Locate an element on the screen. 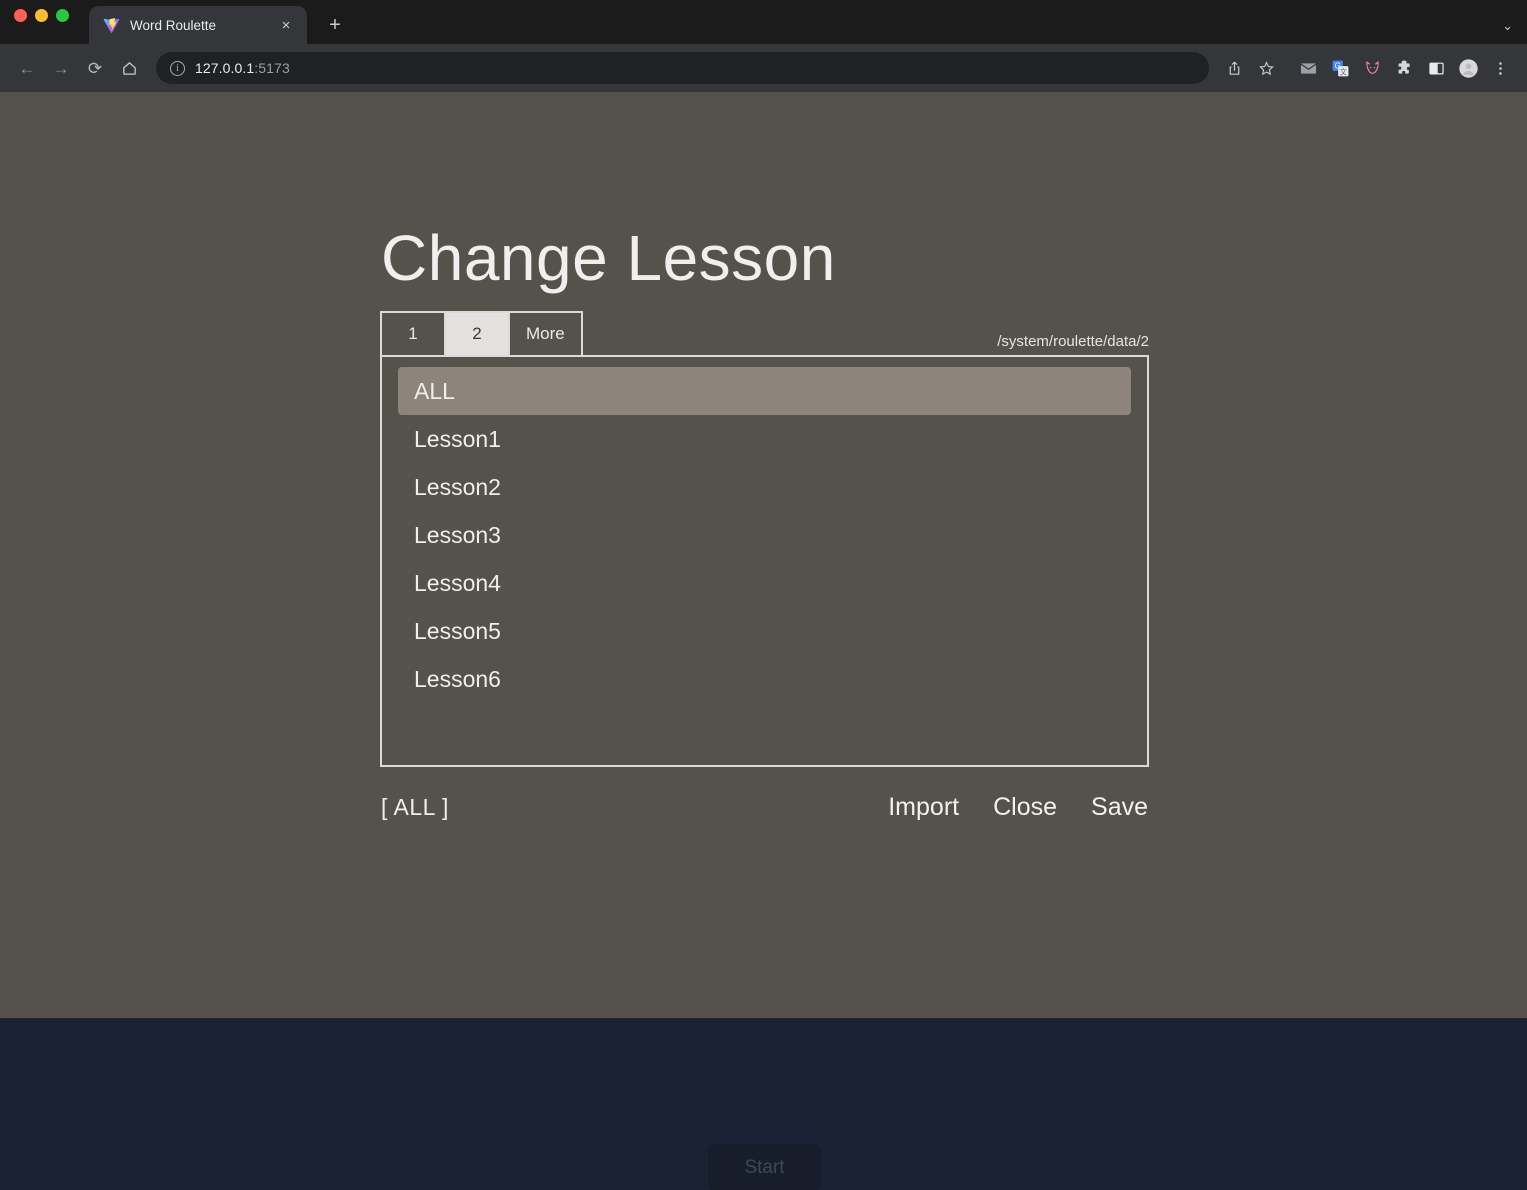  site-info-icon: i is located at coordinates (177, 68).